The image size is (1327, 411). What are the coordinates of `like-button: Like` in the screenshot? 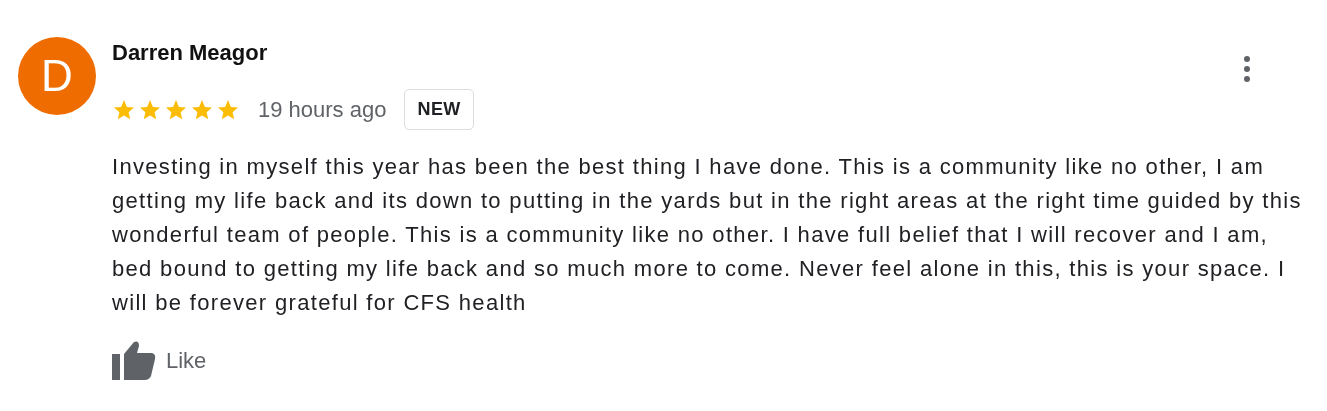 It's located at (159, 360).